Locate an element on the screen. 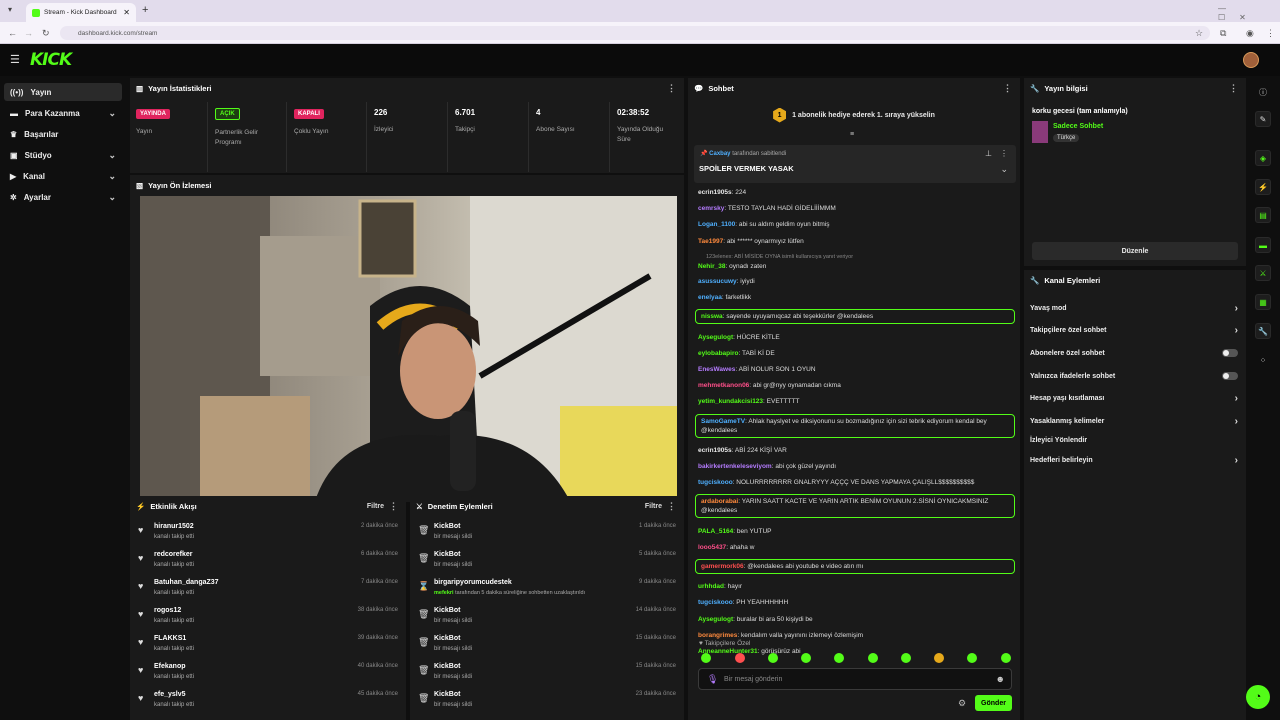 The height and width of the screenshot is (720, 1280). hamburger-menu-icon: ☰ is located at coordinates (15, 59).